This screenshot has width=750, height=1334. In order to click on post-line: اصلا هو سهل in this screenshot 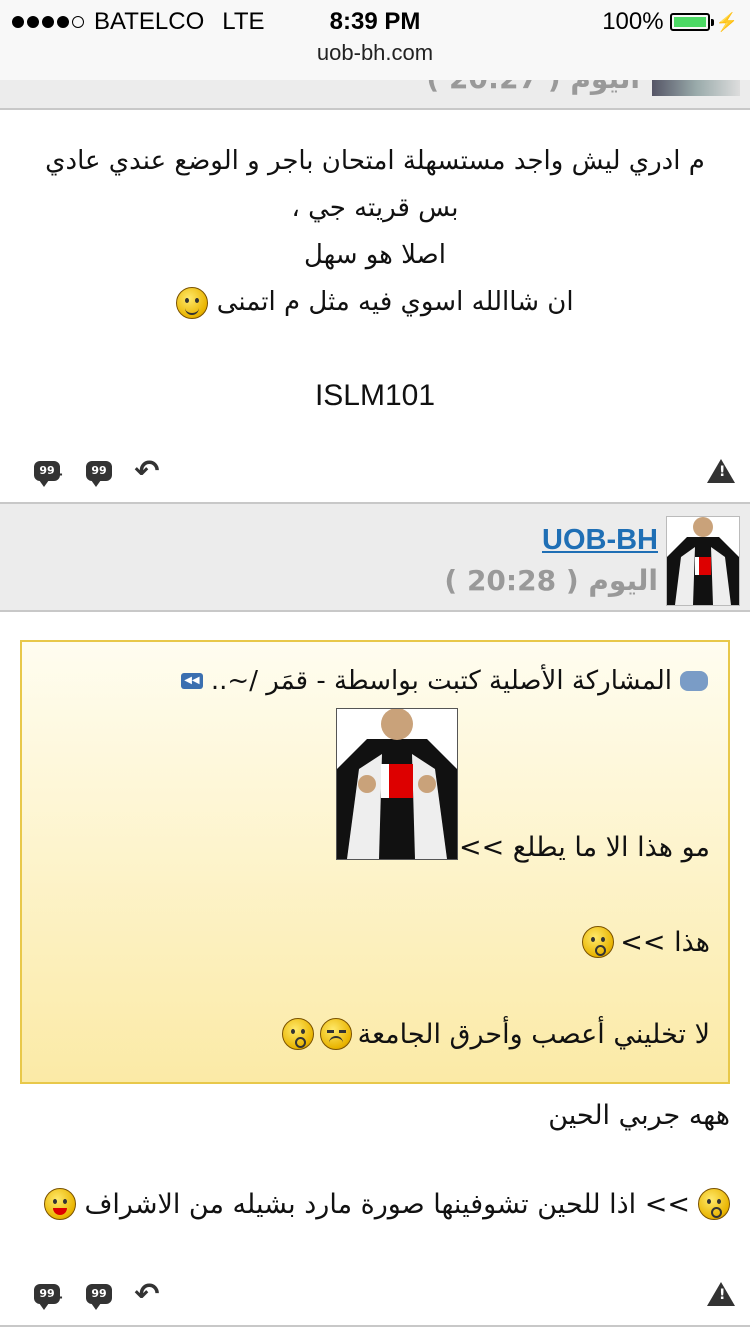, I will do `click(375, 255)`.